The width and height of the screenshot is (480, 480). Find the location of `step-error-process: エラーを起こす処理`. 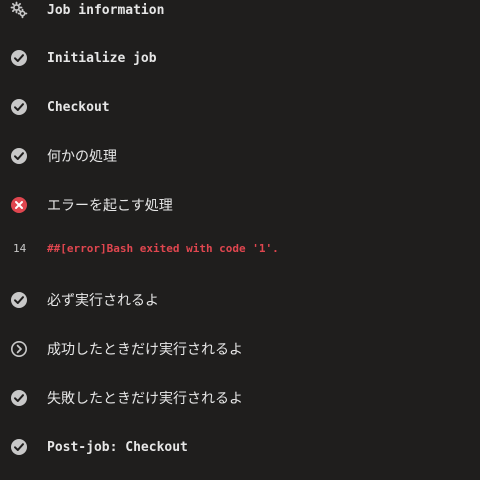

step-error-process: エラーを起こす処理 is located at coordinates (240, 205).